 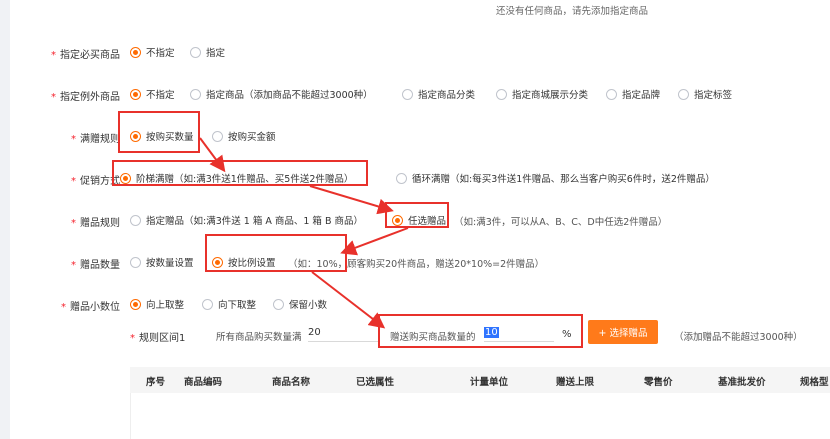 I want to click on arrow-rule-to-promo, so click(x=212, y=155).